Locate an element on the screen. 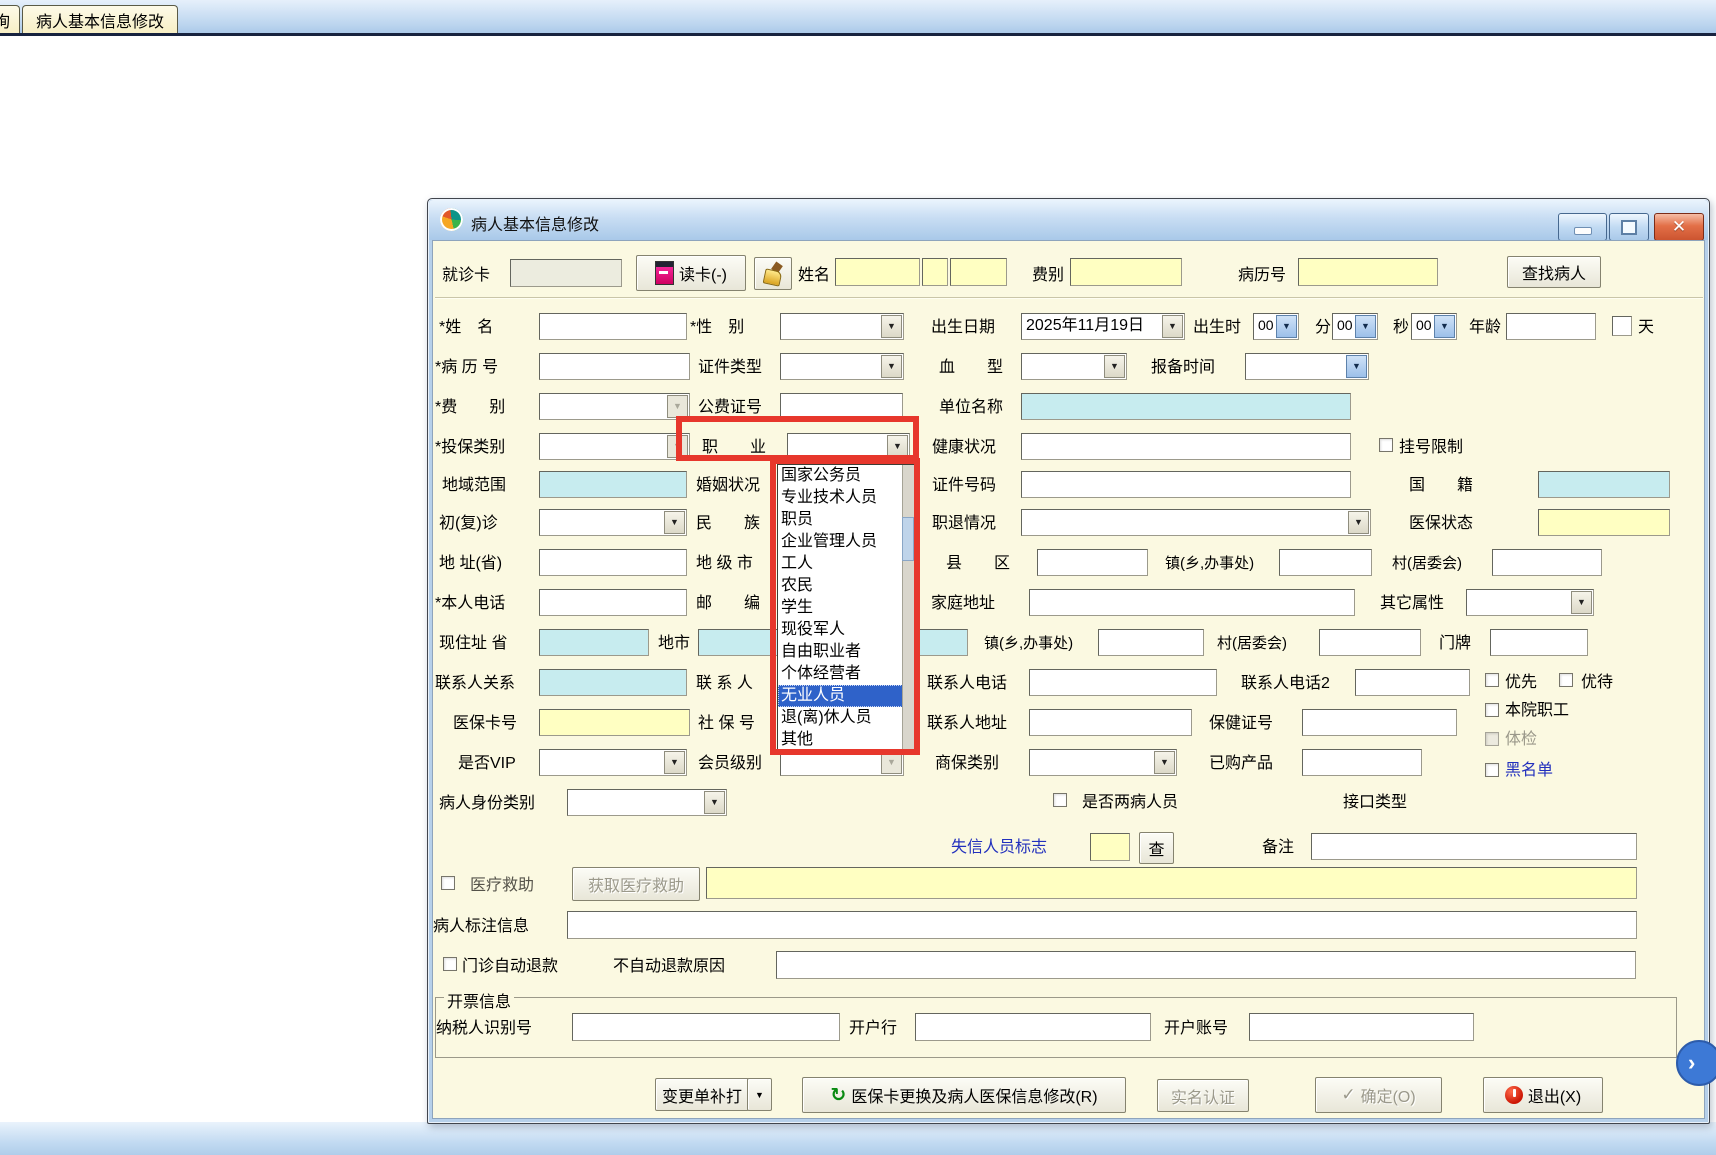 This screenshot has width=1716, height=1155. checkup-checkbox is located at coordinates (1492, 739).